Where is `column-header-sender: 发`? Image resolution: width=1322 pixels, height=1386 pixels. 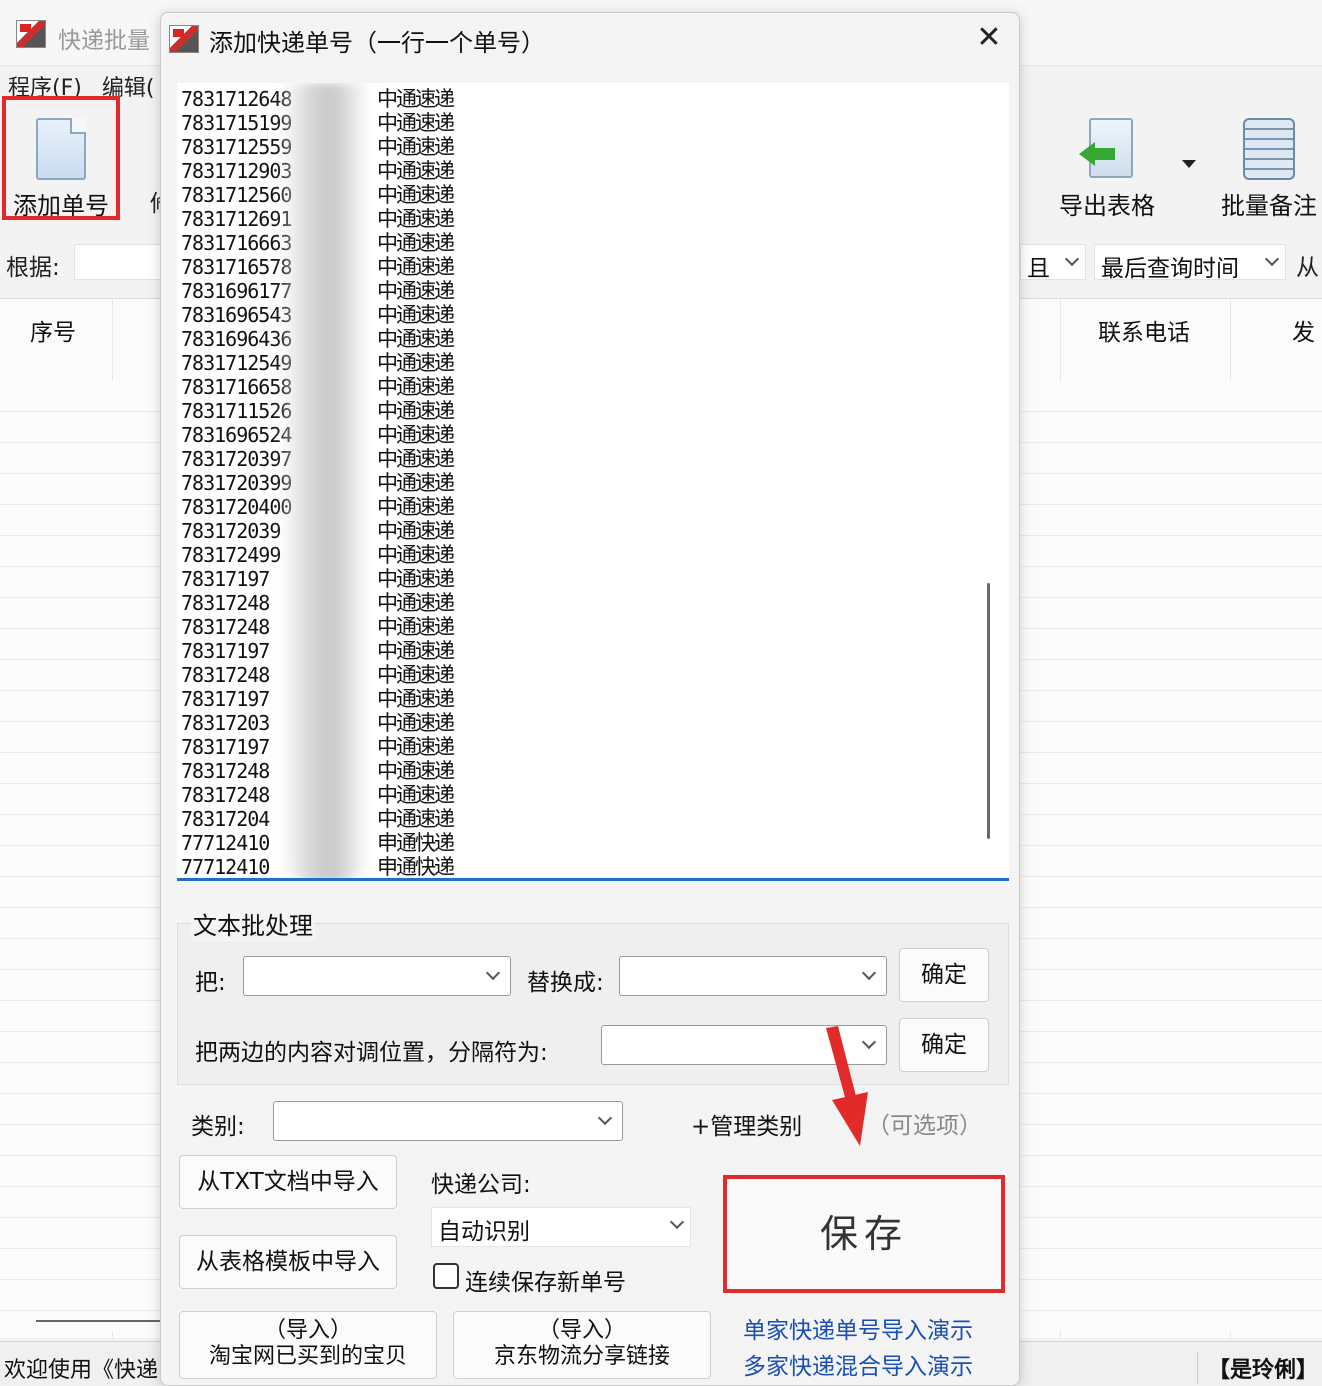 column-header-sender: 发 is located at coordinates (1303, 330).